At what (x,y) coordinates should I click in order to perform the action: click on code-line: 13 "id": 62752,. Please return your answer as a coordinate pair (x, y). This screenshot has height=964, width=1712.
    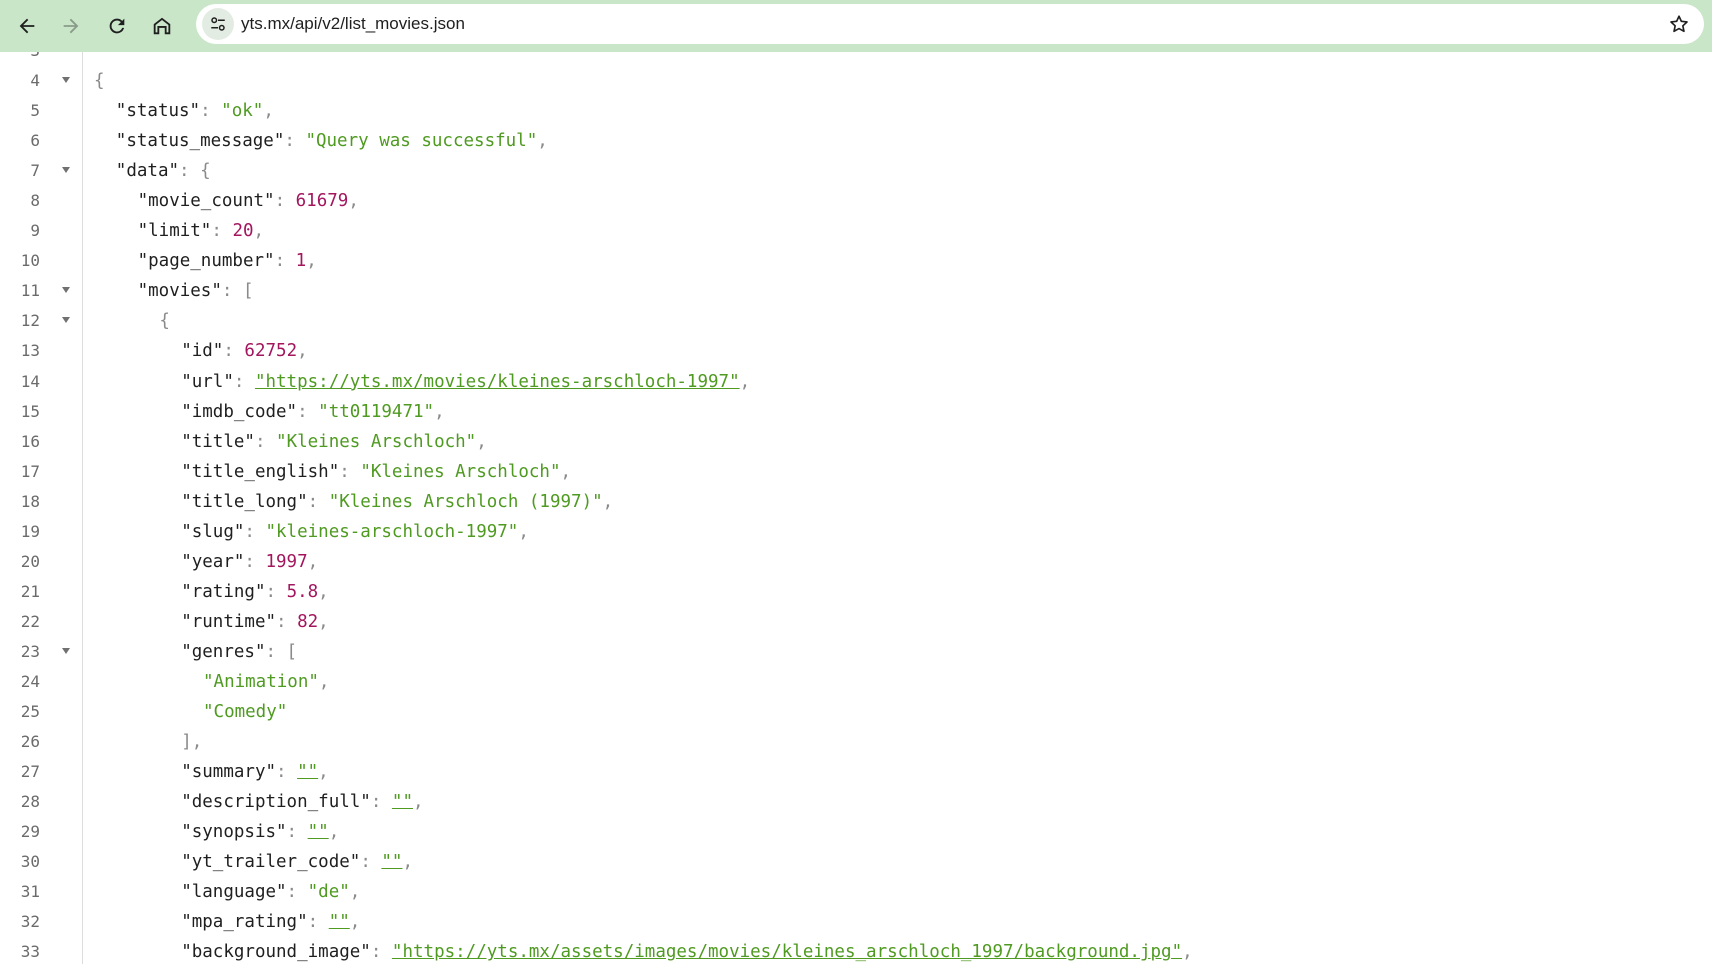
    Looking at the image, I should click on (856, 350).